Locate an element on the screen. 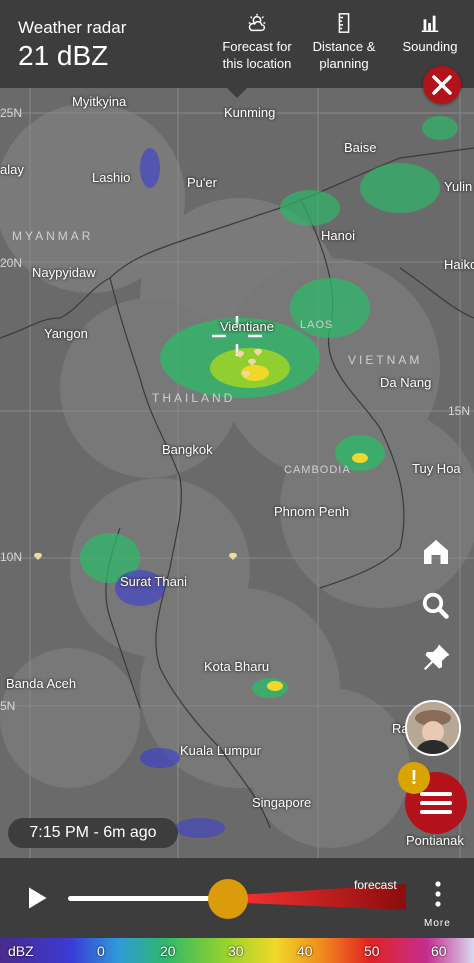 The image size is (474, 963). city-yulin: Yulin is located at coordinates (458, 186).